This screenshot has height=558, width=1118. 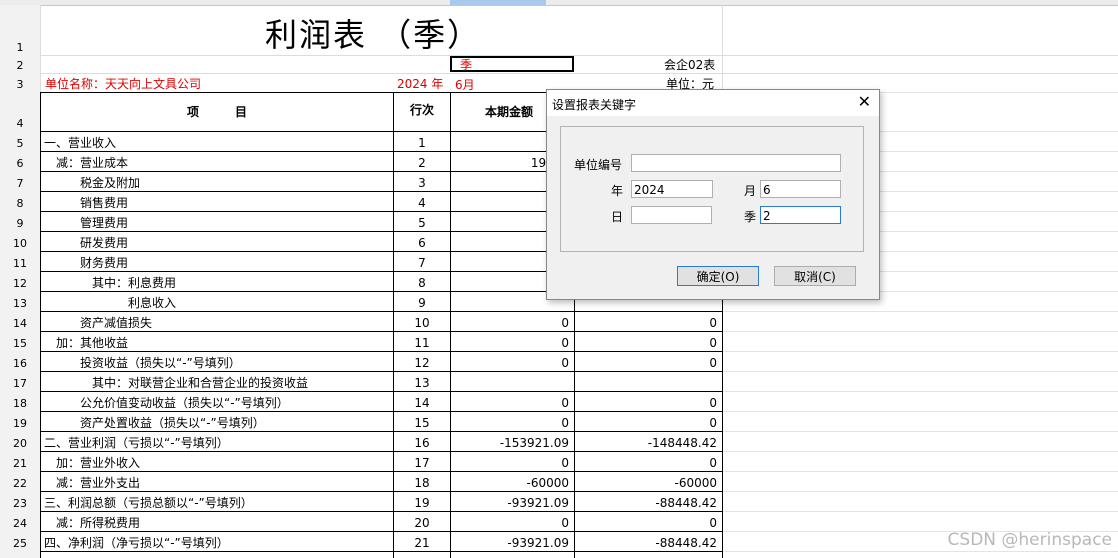 What do you see at coordinates (86, 243) in the screenshot?
I see `row-item-label: 研发费用` at bounding box center [86, 243].